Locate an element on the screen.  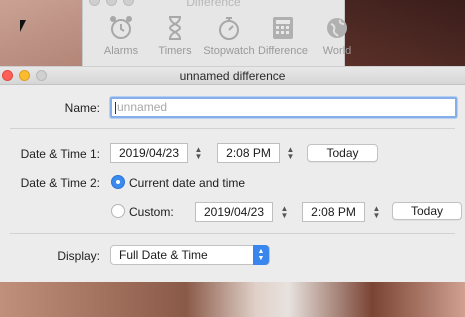
toolbar-difference: Difference is located at coordinates (283, 35).